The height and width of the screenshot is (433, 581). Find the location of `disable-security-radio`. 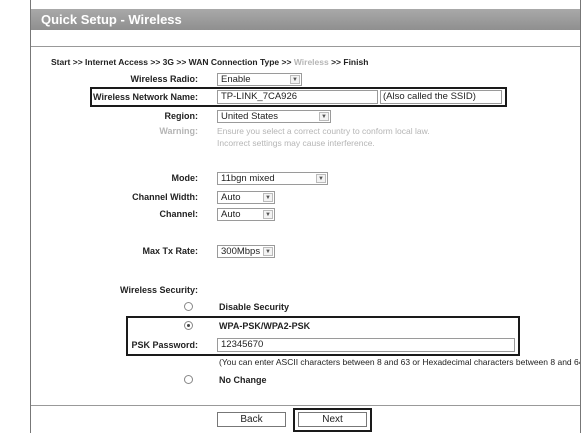

disable-security-radio is located at coordinates (188, 306).